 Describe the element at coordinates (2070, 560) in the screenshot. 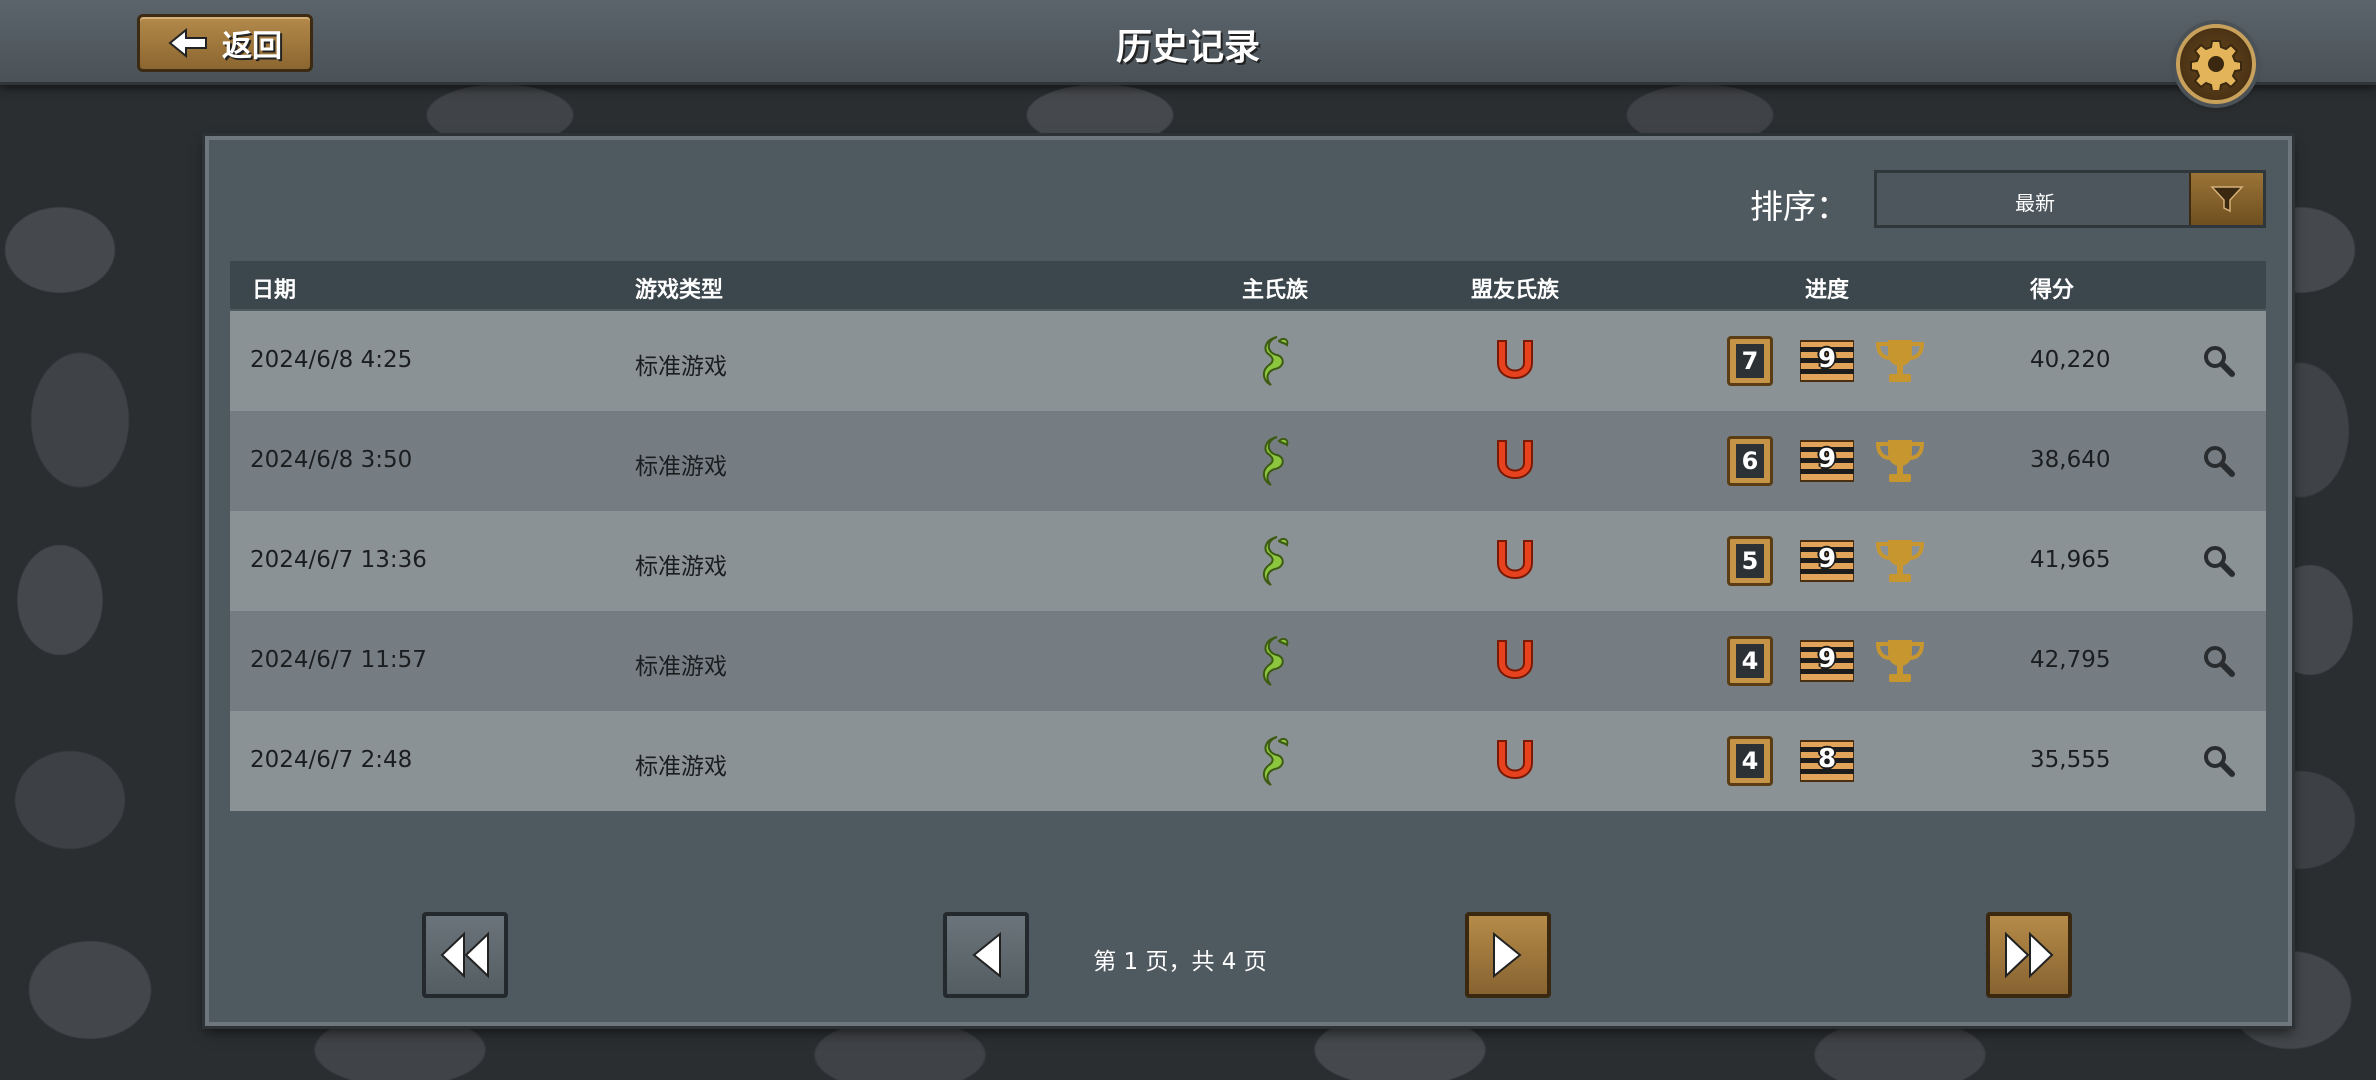

I see `row-score: 41,965` at that location.